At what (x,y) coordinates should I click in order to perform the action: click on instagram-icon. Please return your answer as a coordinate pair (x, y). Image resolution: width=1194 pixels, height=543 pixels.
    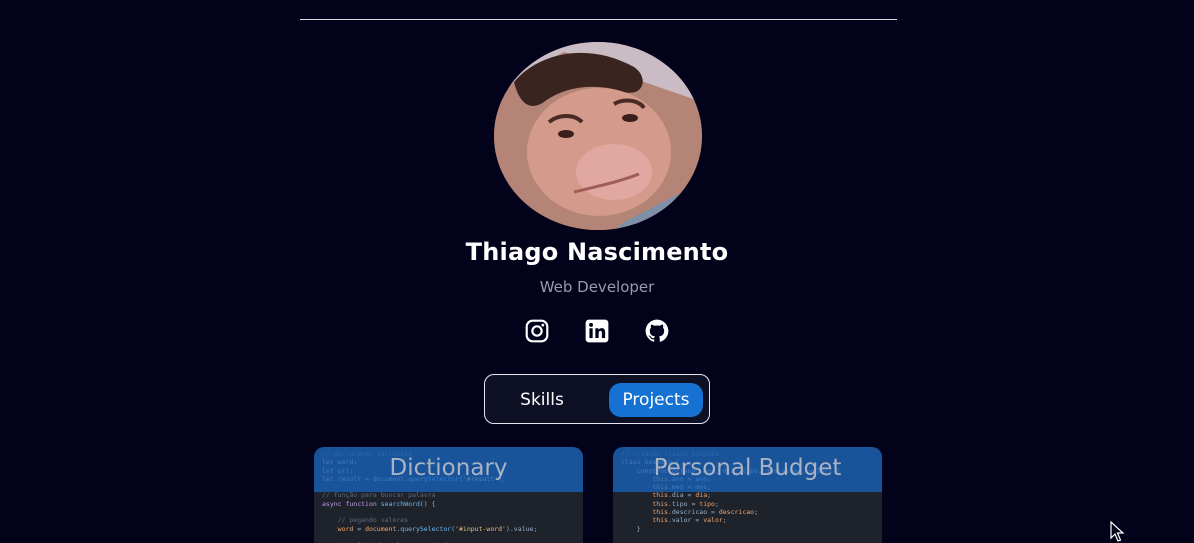
    Looking at the image, I should click on (537, 331).